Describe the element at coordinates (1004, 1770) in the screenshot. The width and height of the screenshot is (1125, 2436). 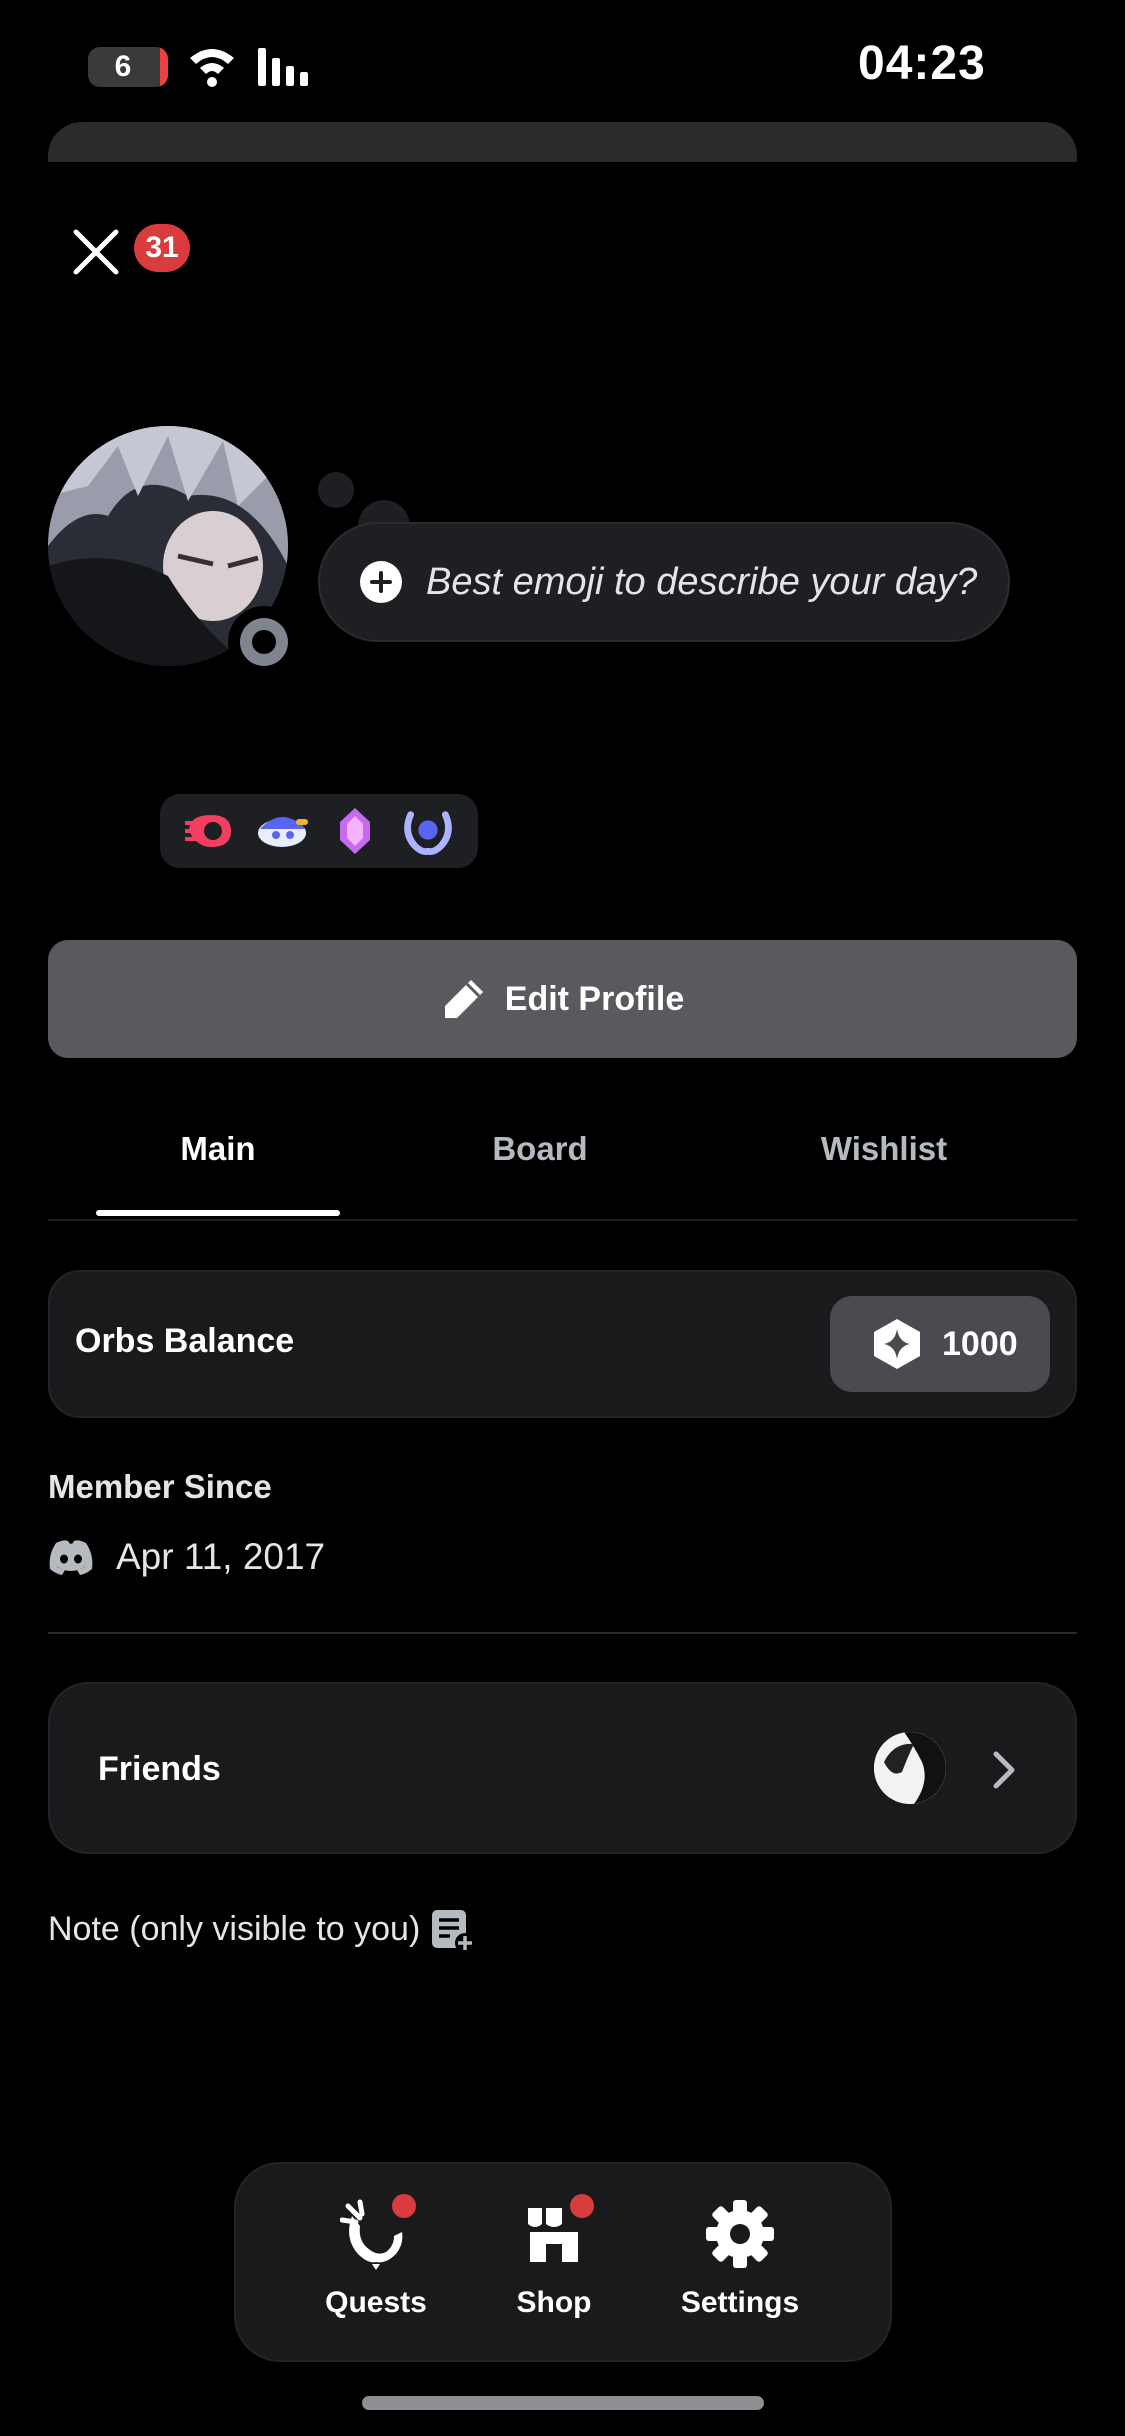
I see `chevron-right-icon` at that location.